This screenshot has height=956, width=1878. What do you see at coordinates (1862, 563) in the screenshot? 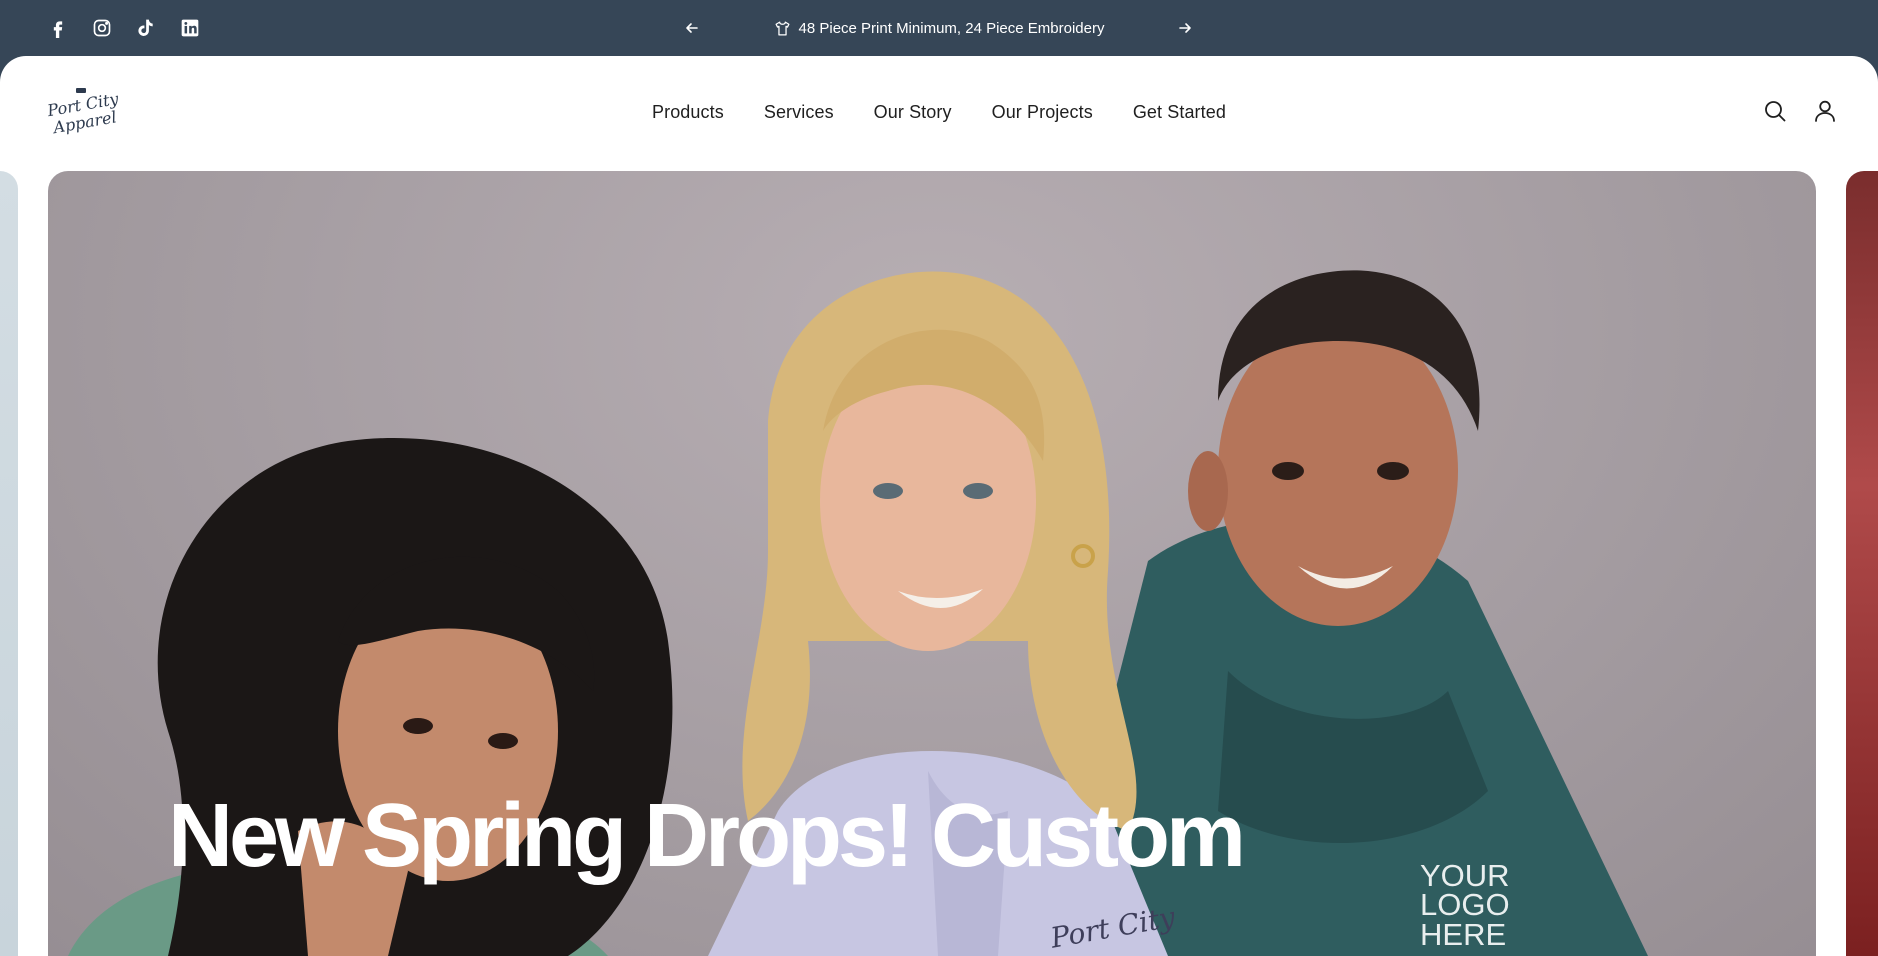
I see `next-slide-peek` at bounding box center [1862, 563].